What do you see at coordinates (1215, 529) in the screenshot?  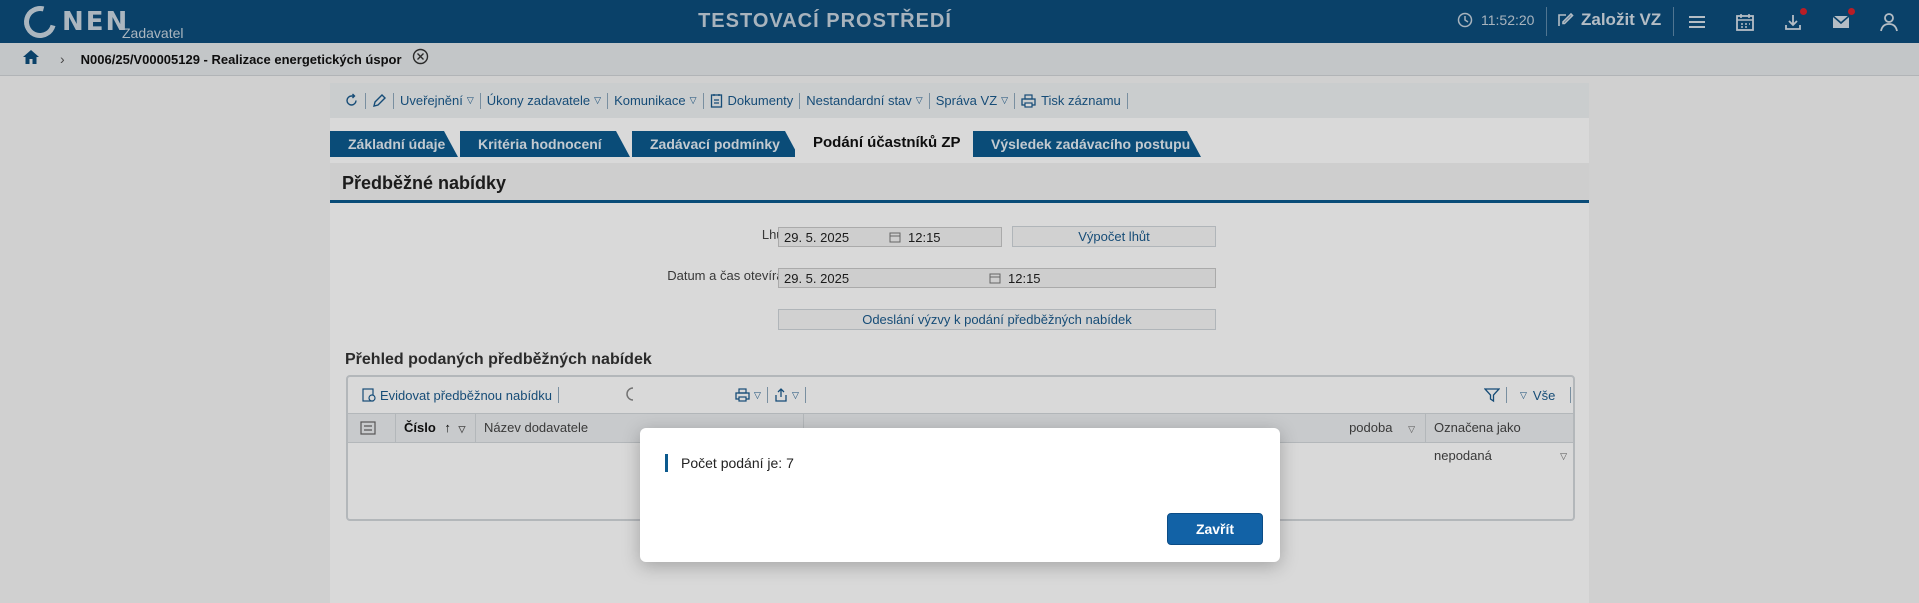 I see `close-dialog-button: Zavřít` at bounding box center [1215, 529].